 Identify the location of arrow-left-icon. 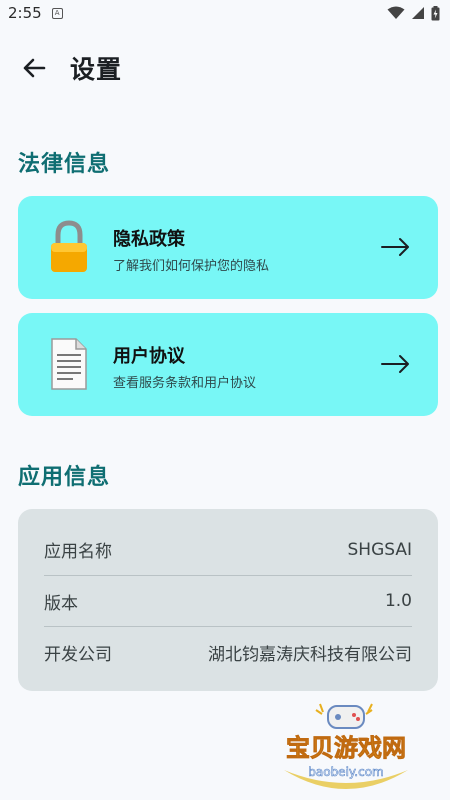
(34, 68).